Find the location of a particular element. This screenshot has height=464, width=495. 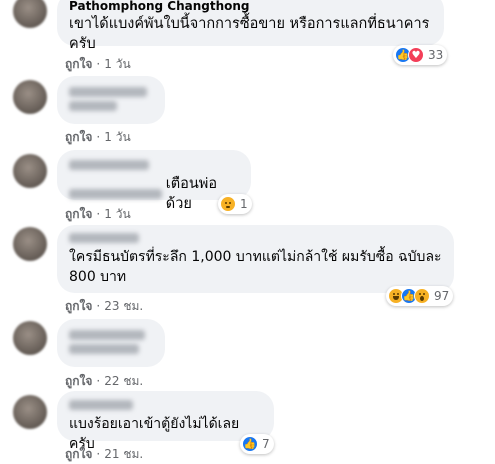

reaction-count: 33 is located at coordinates (436, 55).